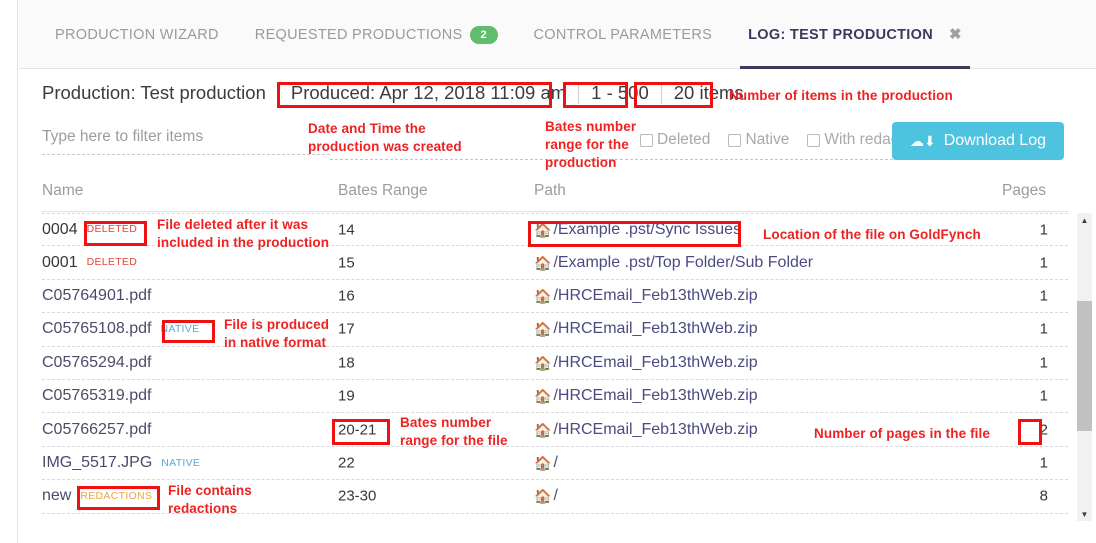 Image resolution: width=1096 pixels, height=543 pixels. Describe the element at coordinates (385, 137) in the screenshot. I see `annotation-date-time: Date and Time the production was created` at that location.